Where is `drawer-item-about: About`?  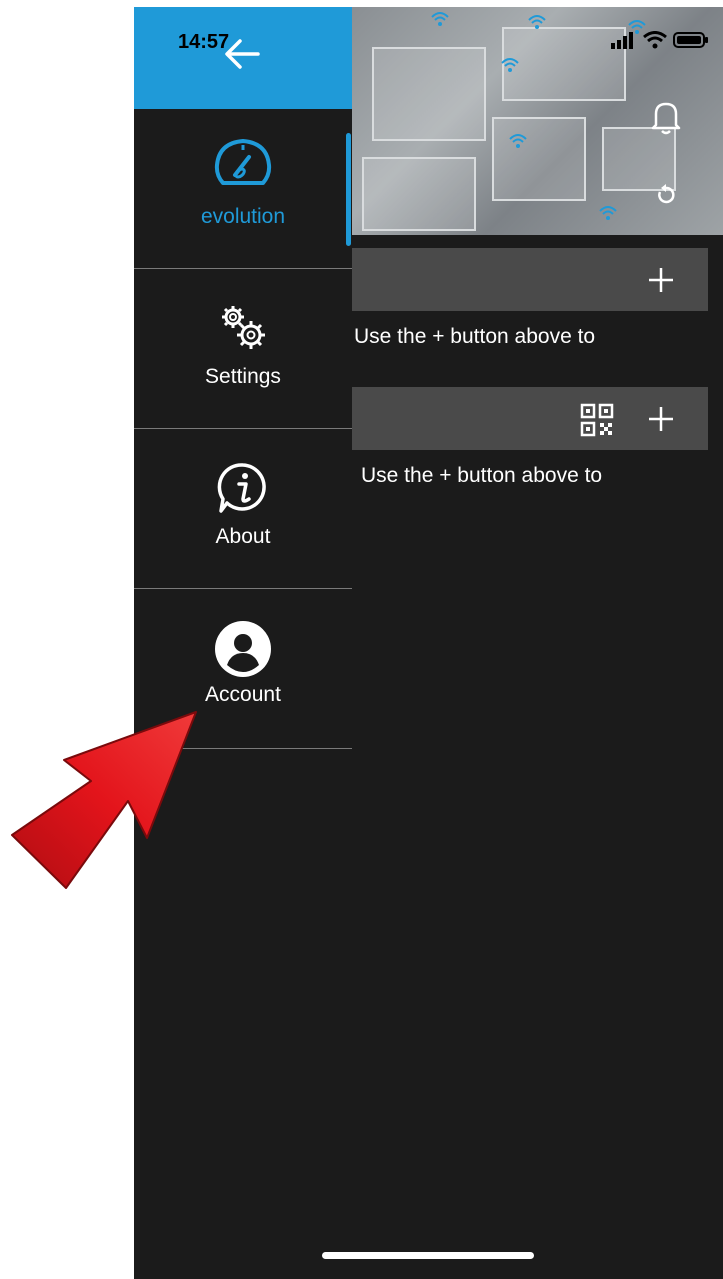
drawer-item-about: About is located at coordinates (243, 509).